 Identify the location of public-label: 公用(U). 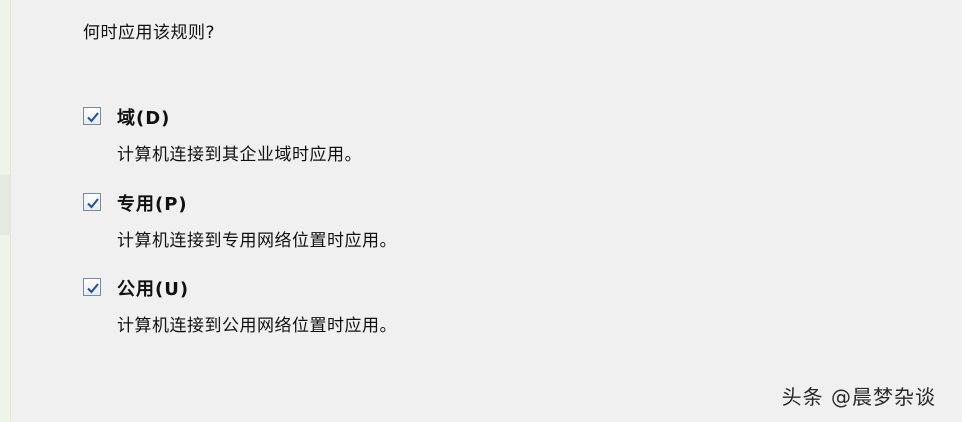
(153, 288).